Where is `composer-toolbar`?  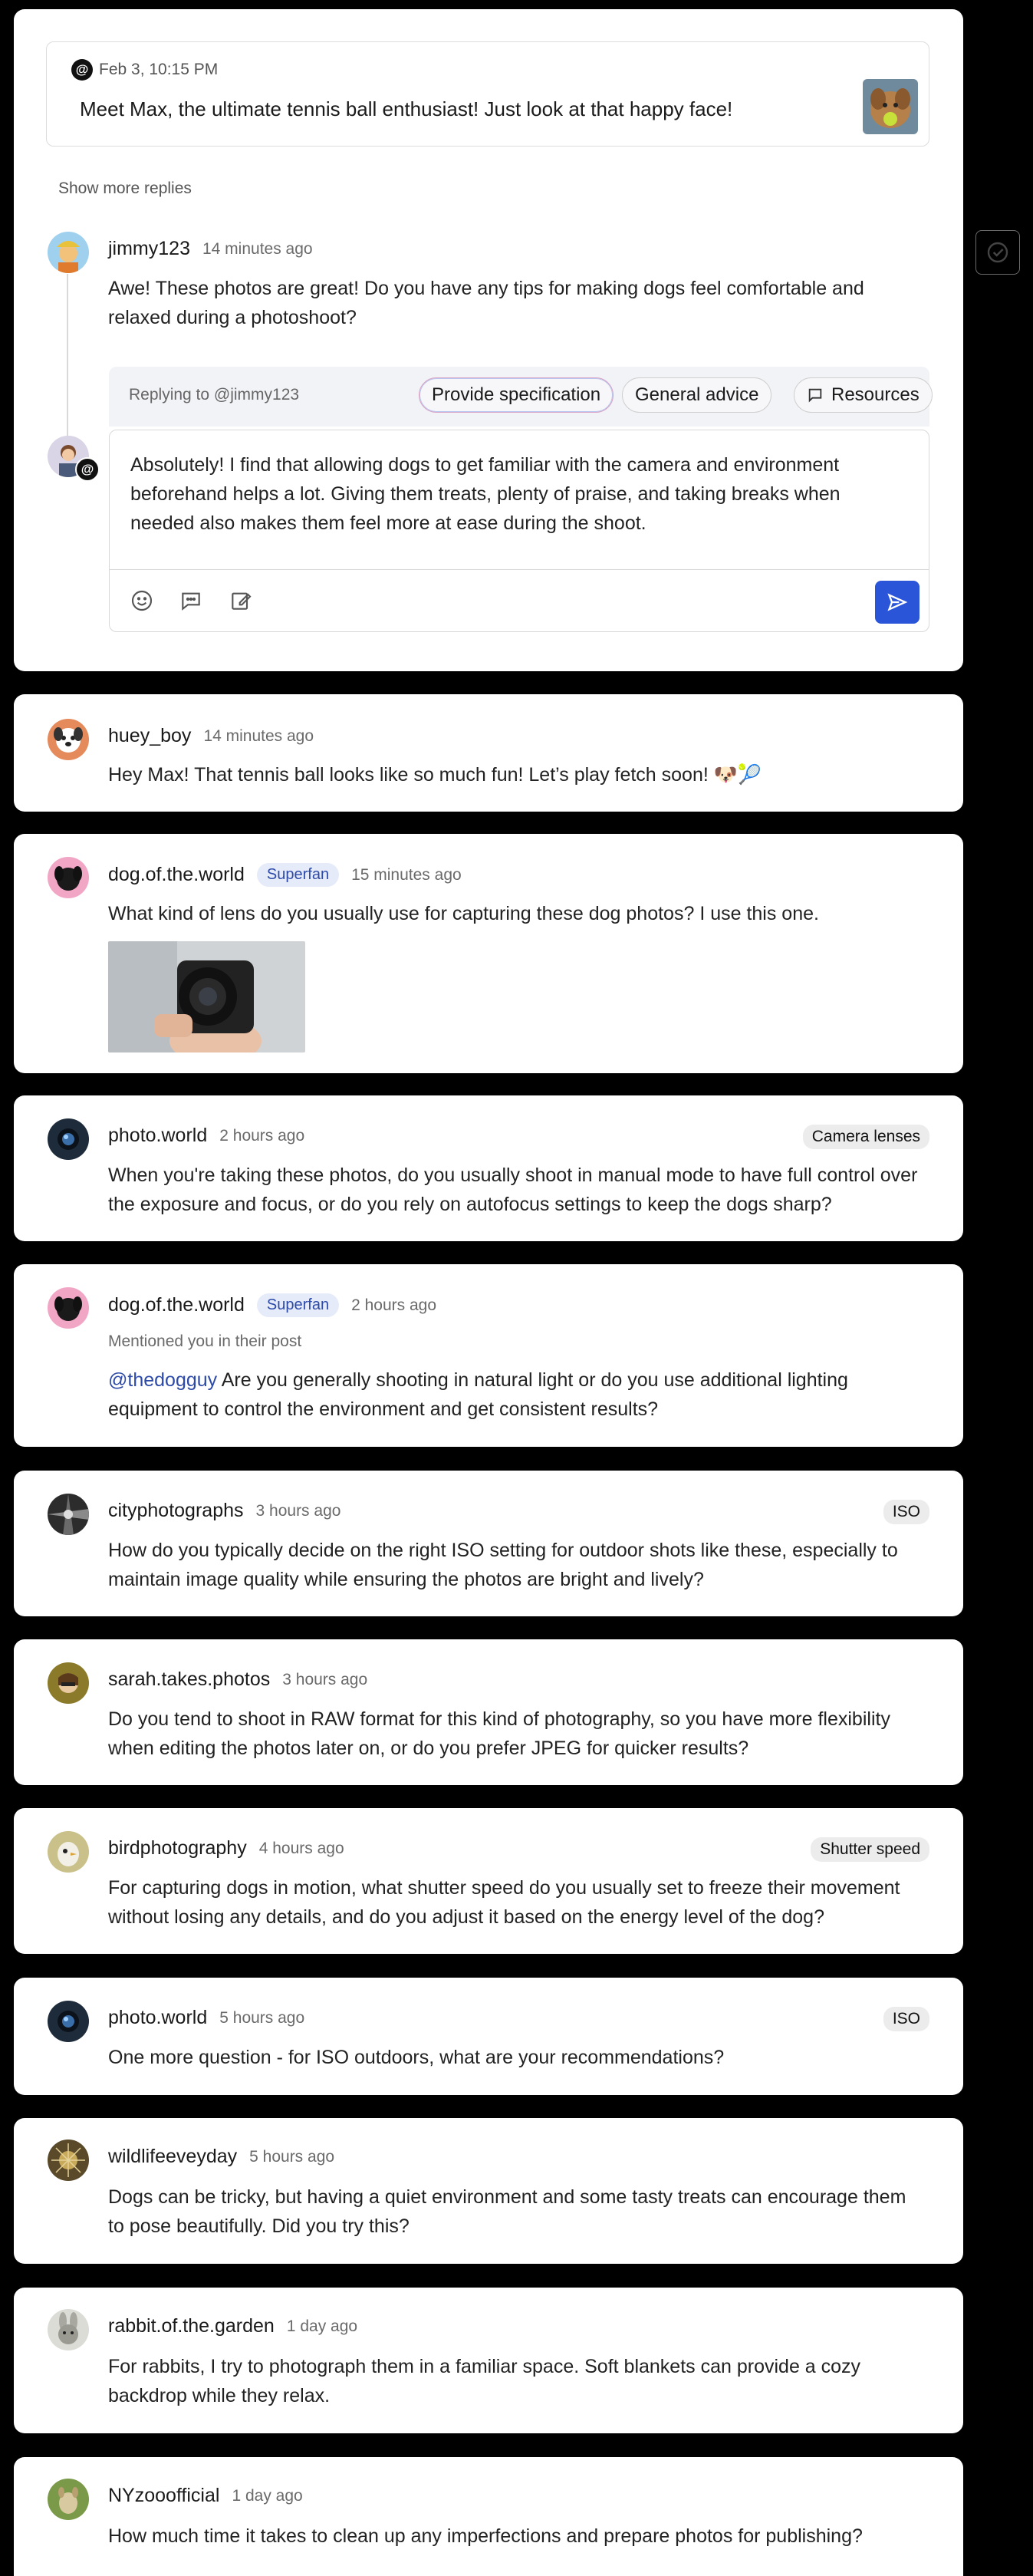
composer-toolbar is located at coordinates (519, 601).